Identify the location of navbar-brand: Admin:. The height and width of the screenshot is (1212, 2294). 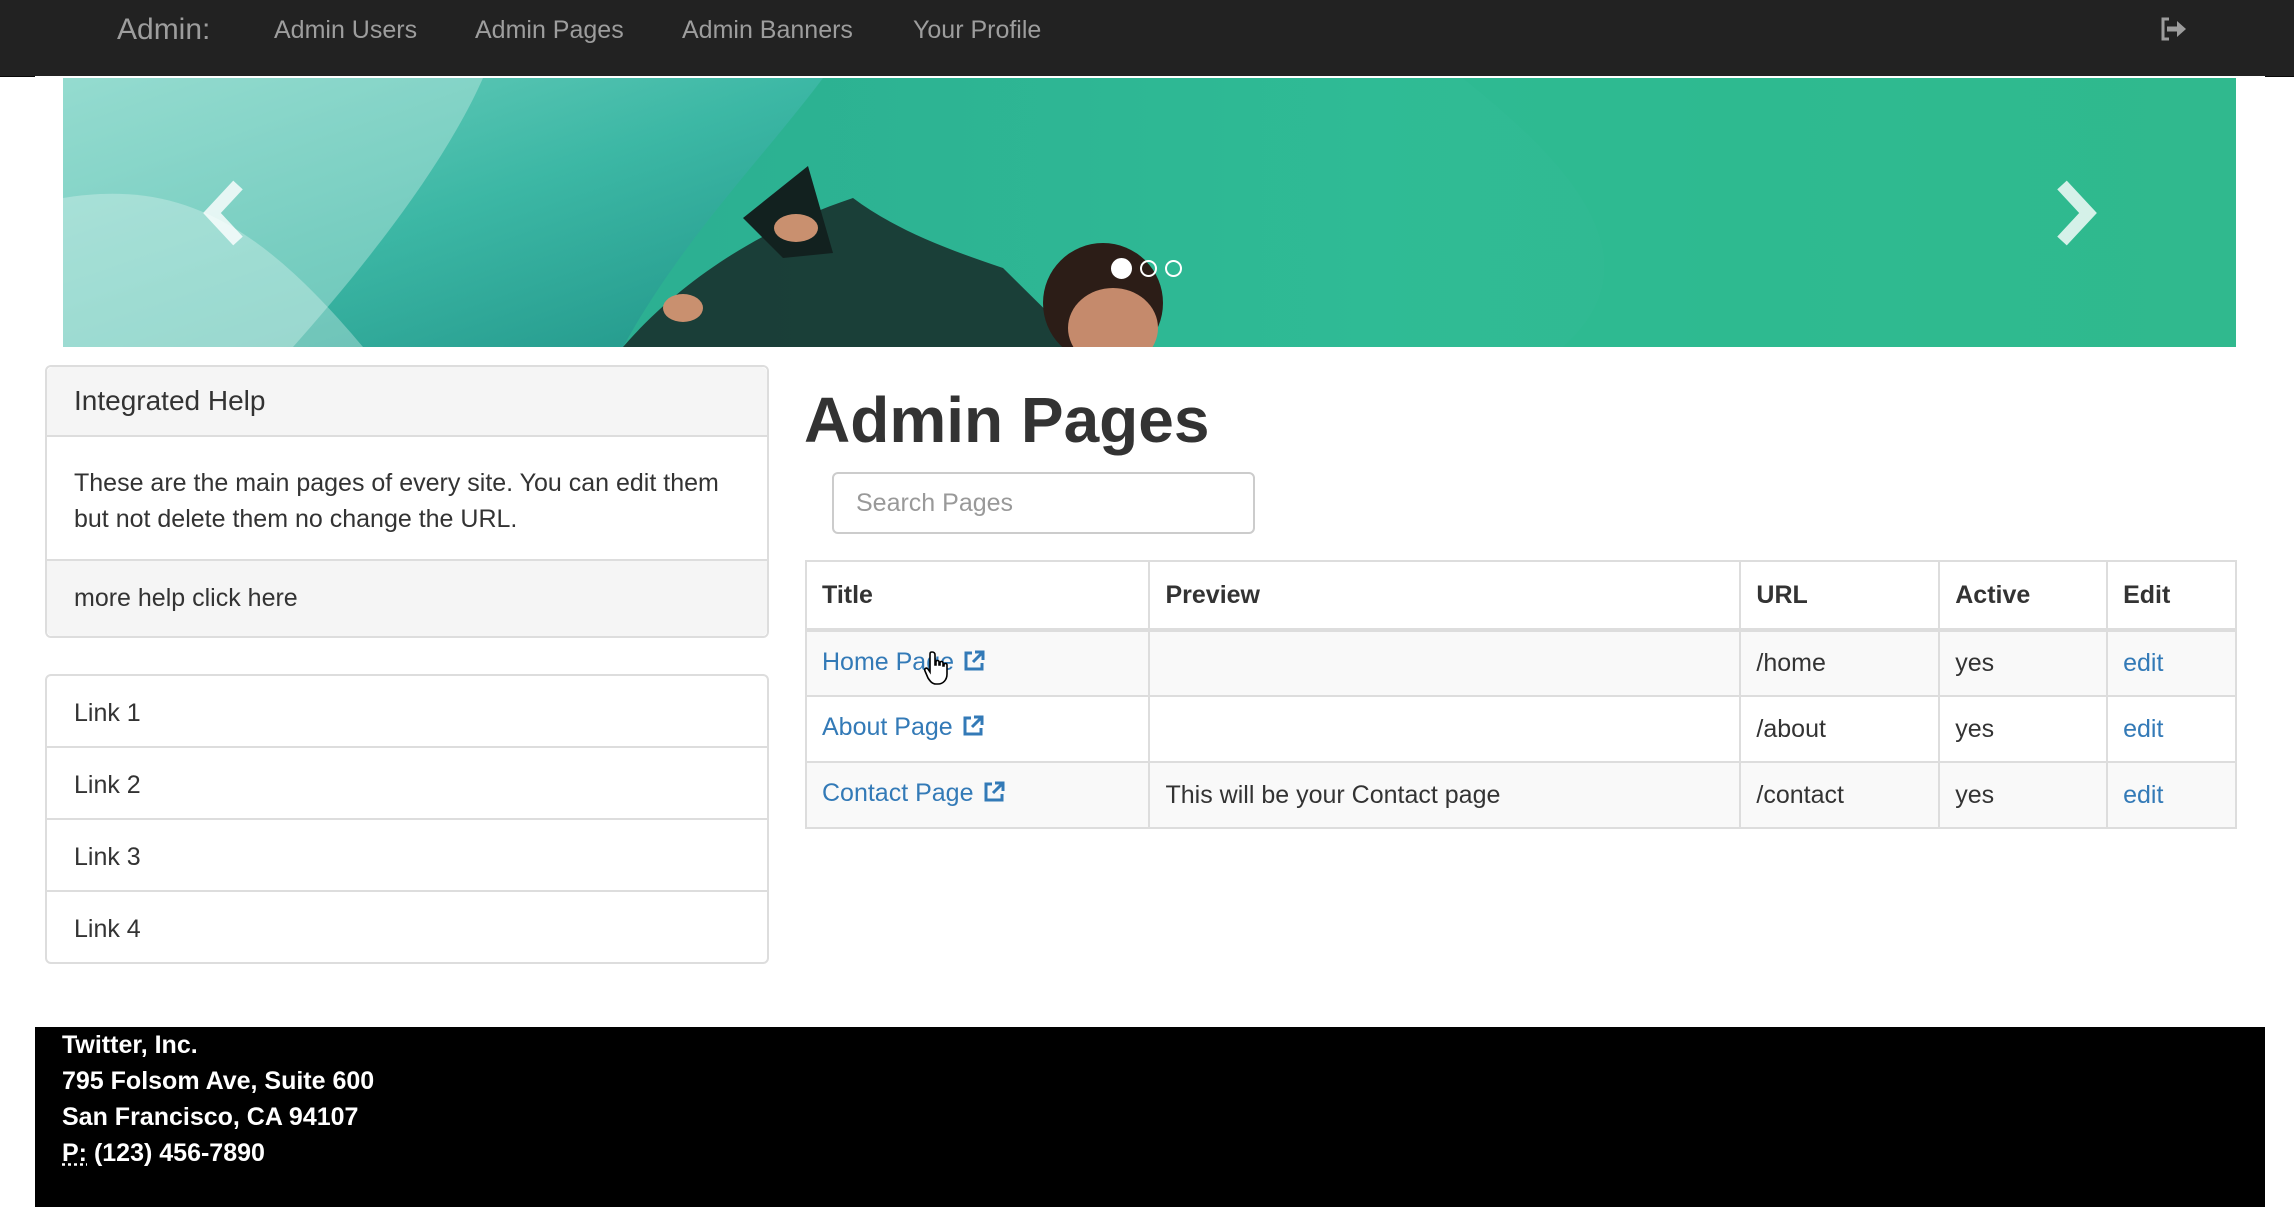
(163, 30).